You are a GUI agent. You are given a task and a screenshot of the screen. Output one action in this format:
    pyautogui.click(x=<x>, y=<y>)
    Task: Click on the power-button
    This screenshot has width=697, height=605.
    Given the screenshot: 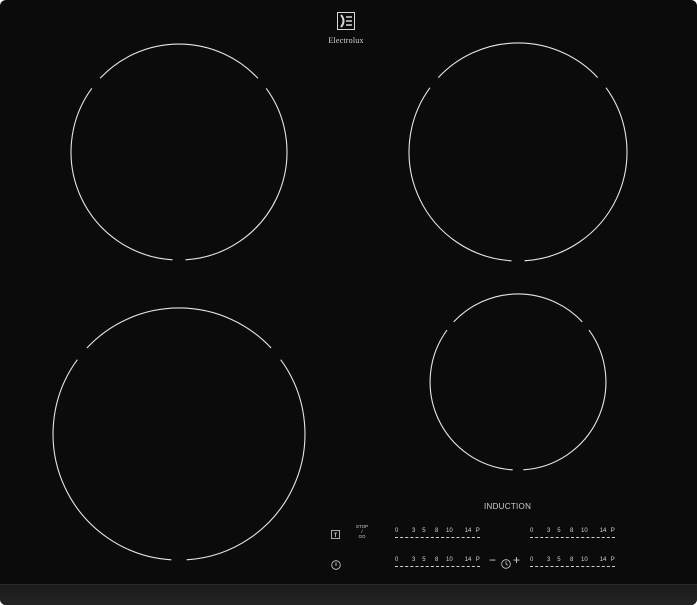 What is the action you would take?
    pyautogui.click(x=336, y=566)
    